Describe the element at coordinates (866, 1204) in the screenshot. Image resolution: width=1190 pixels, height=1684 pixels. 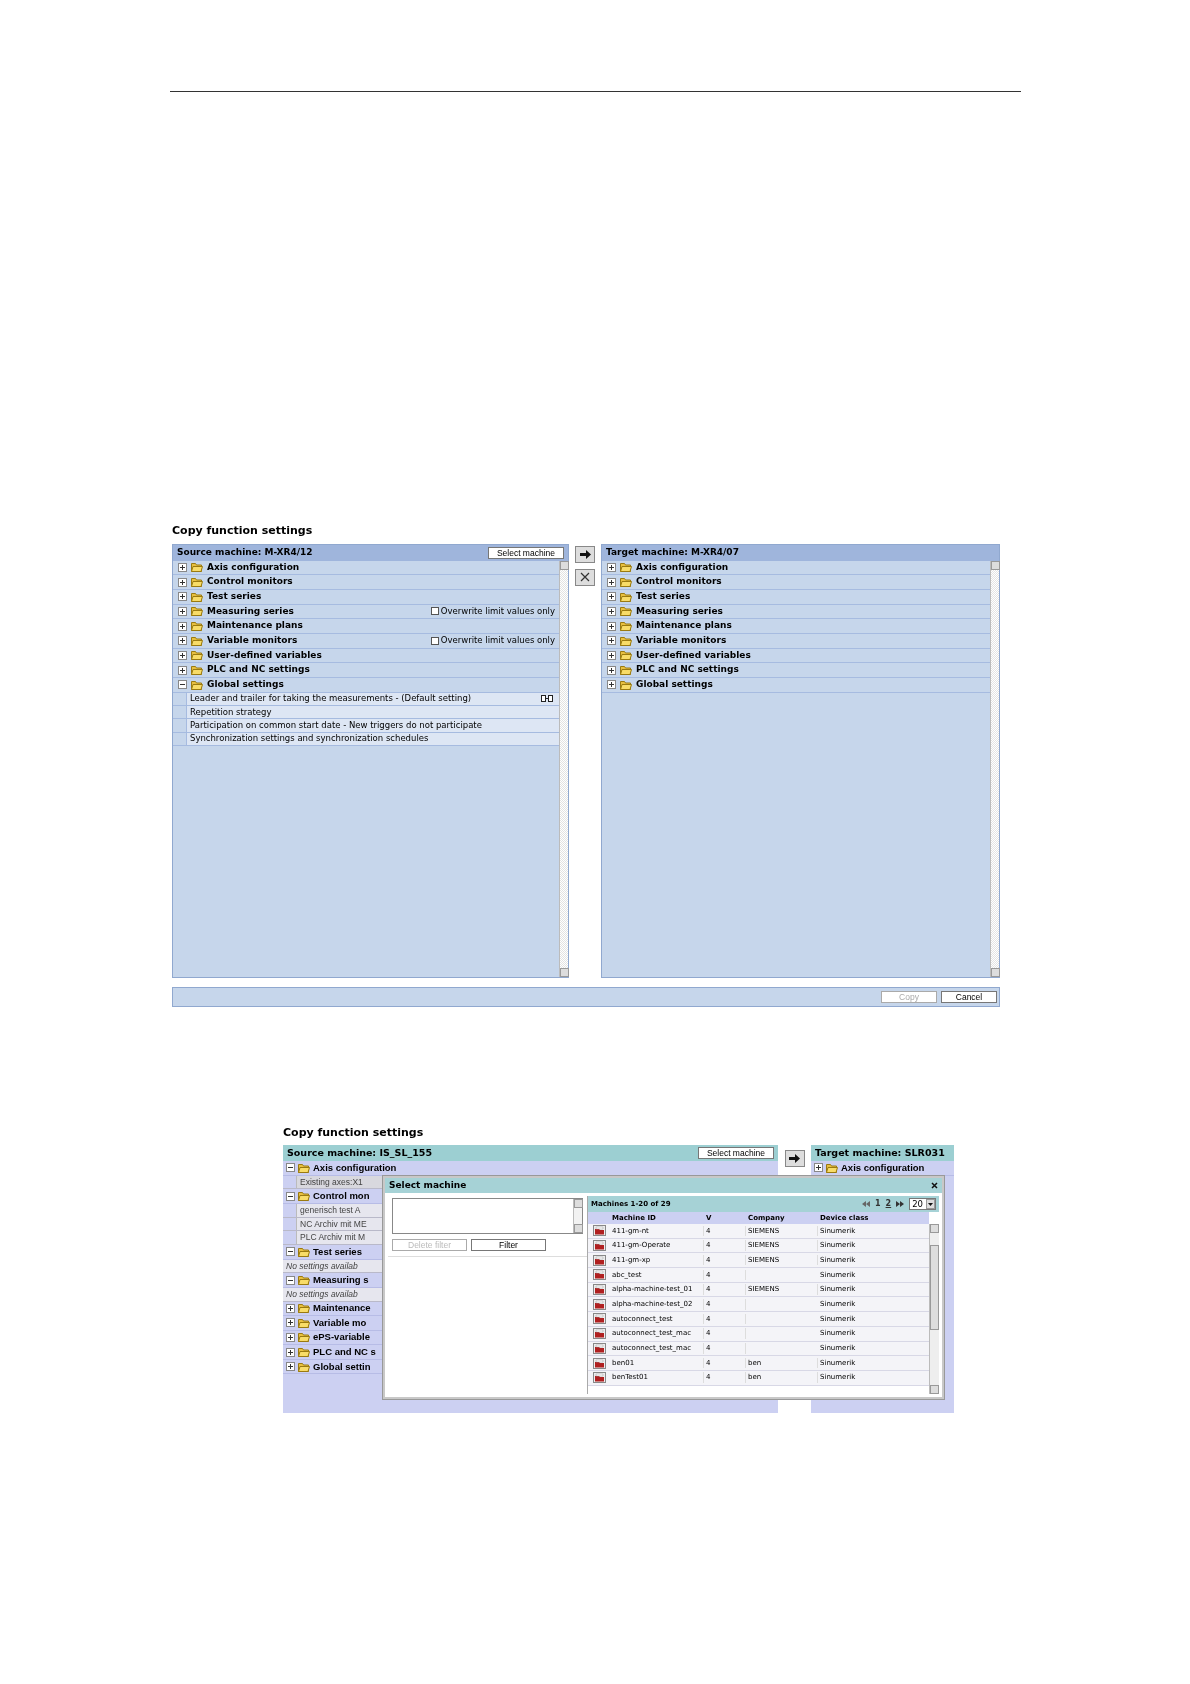
I see `first-page-icon` at that location.